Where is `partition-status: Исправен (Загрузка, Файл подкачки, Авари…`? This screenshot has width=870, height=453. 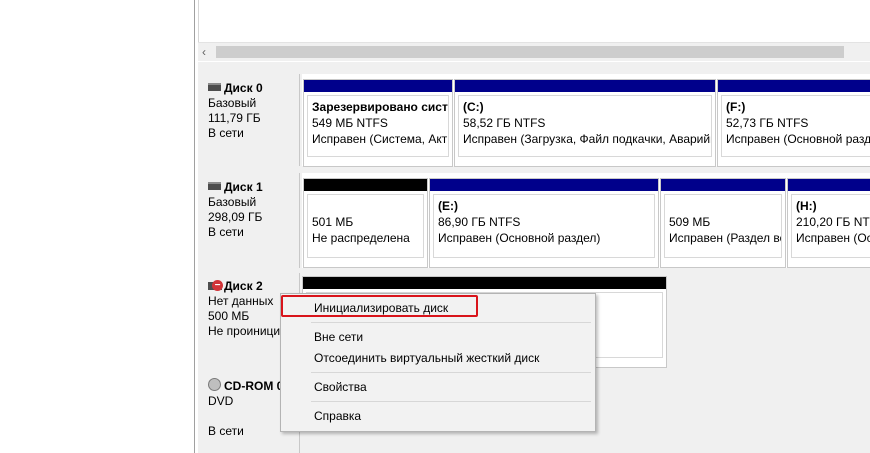
partition-status: Исправен (Загрузка, Файл подкачки, Авари… is located at coordinates (587, 139).